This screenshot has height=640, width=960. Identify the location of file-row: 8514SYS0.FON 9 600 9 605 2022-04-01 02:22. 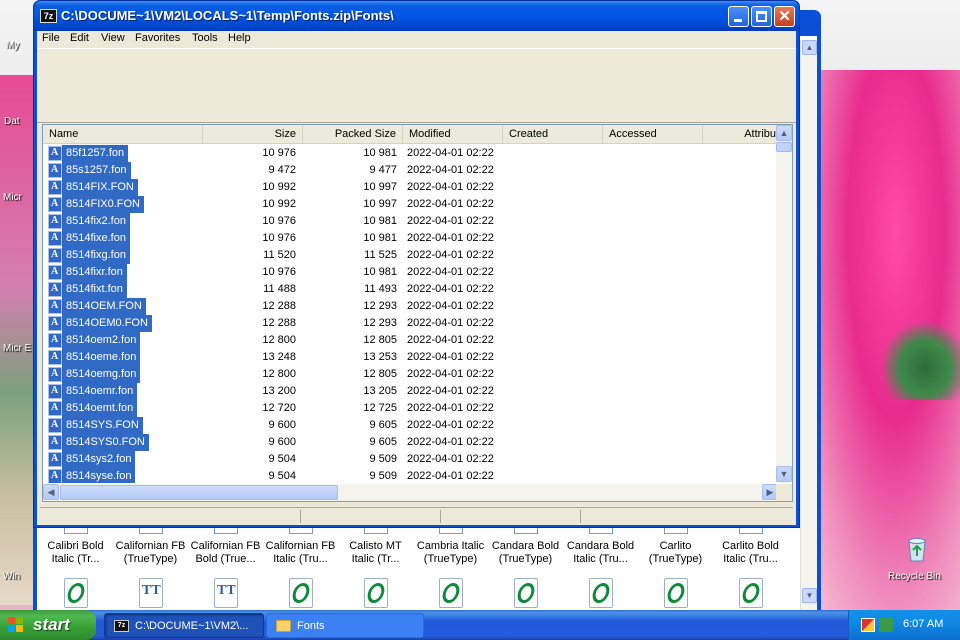
(410, 442).